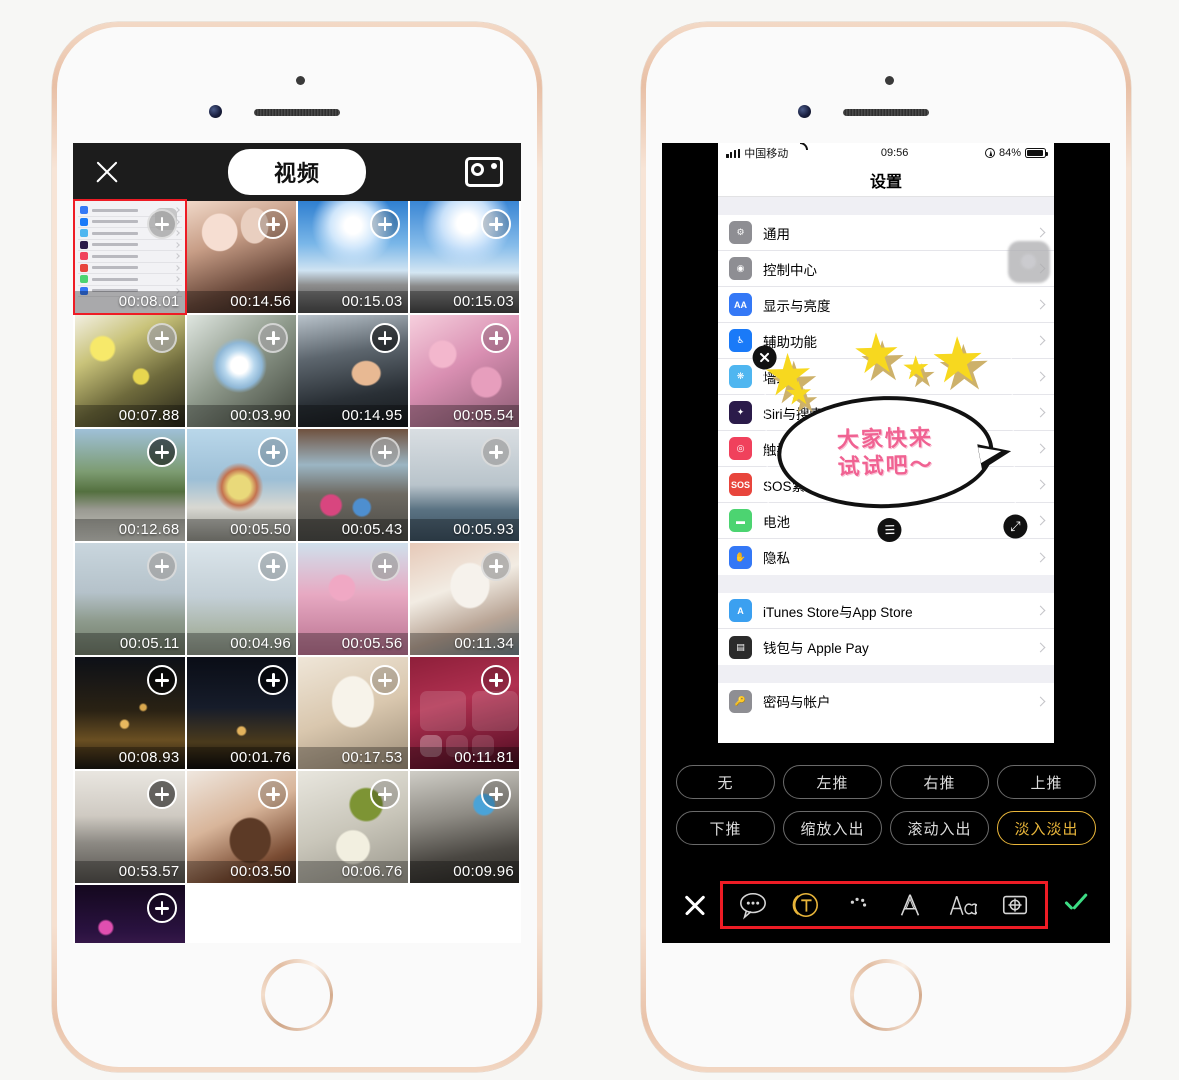 This screenshot has width=1179, height=1080. What do you see at coordinates (353, 599) in the screenshot?
I see `video-thumbnail: 00:05.56` at bounding box center [353, 599].